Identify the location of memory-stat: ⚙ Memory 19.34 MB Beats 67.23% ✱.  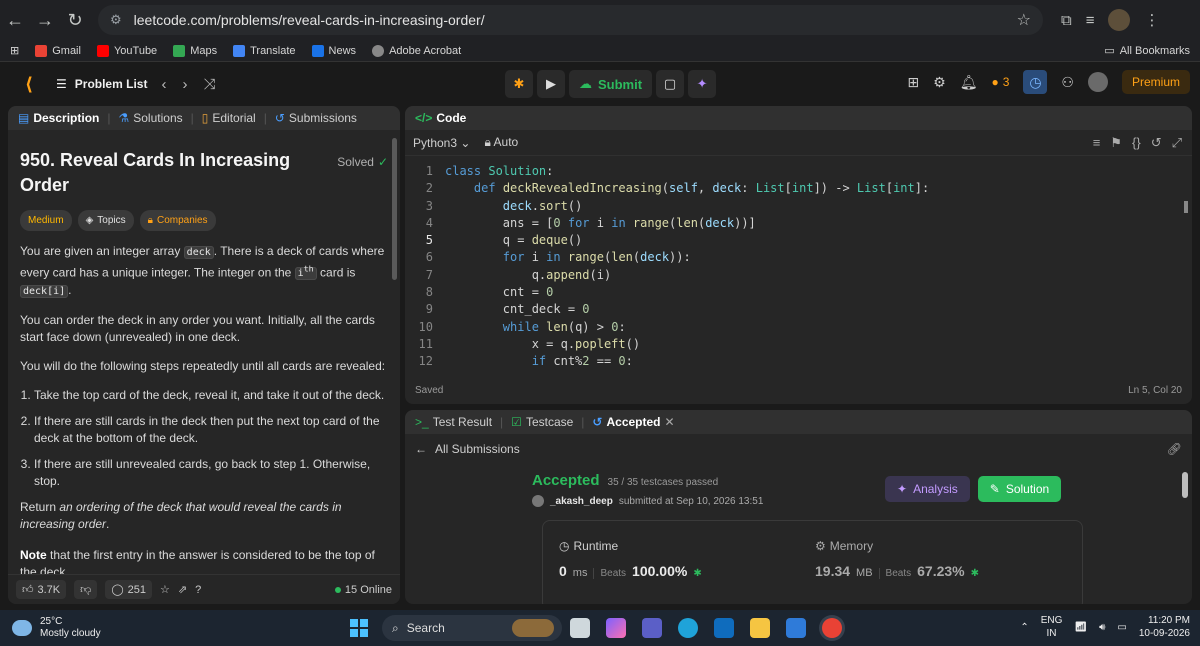
(897, 559).